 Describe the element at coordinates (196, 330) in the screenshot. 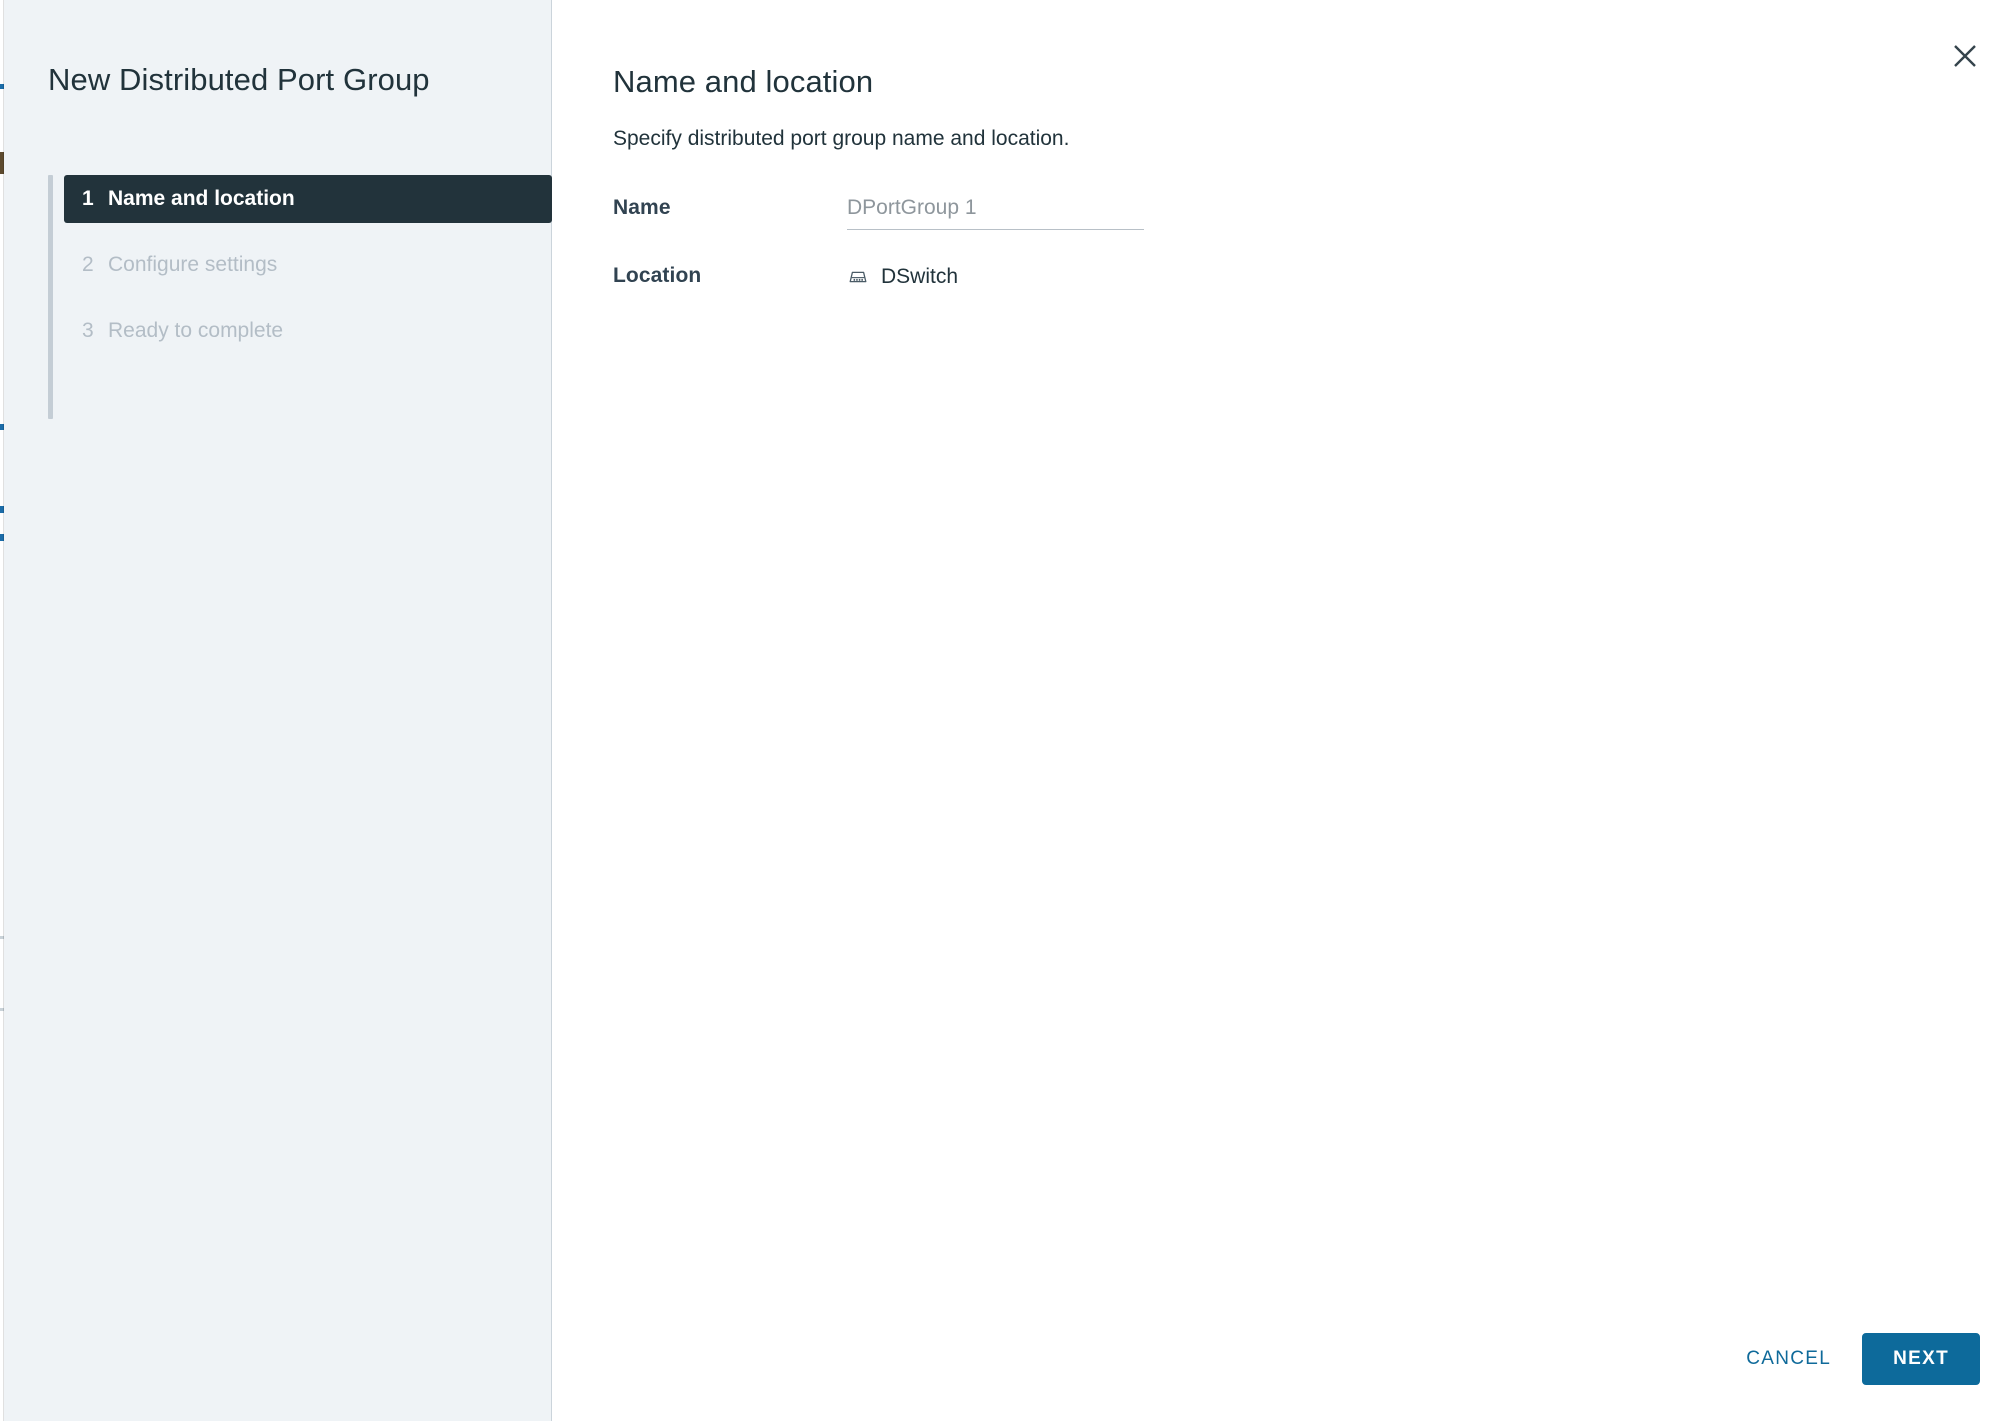

I see `step-label: Ready to complete` at that location.